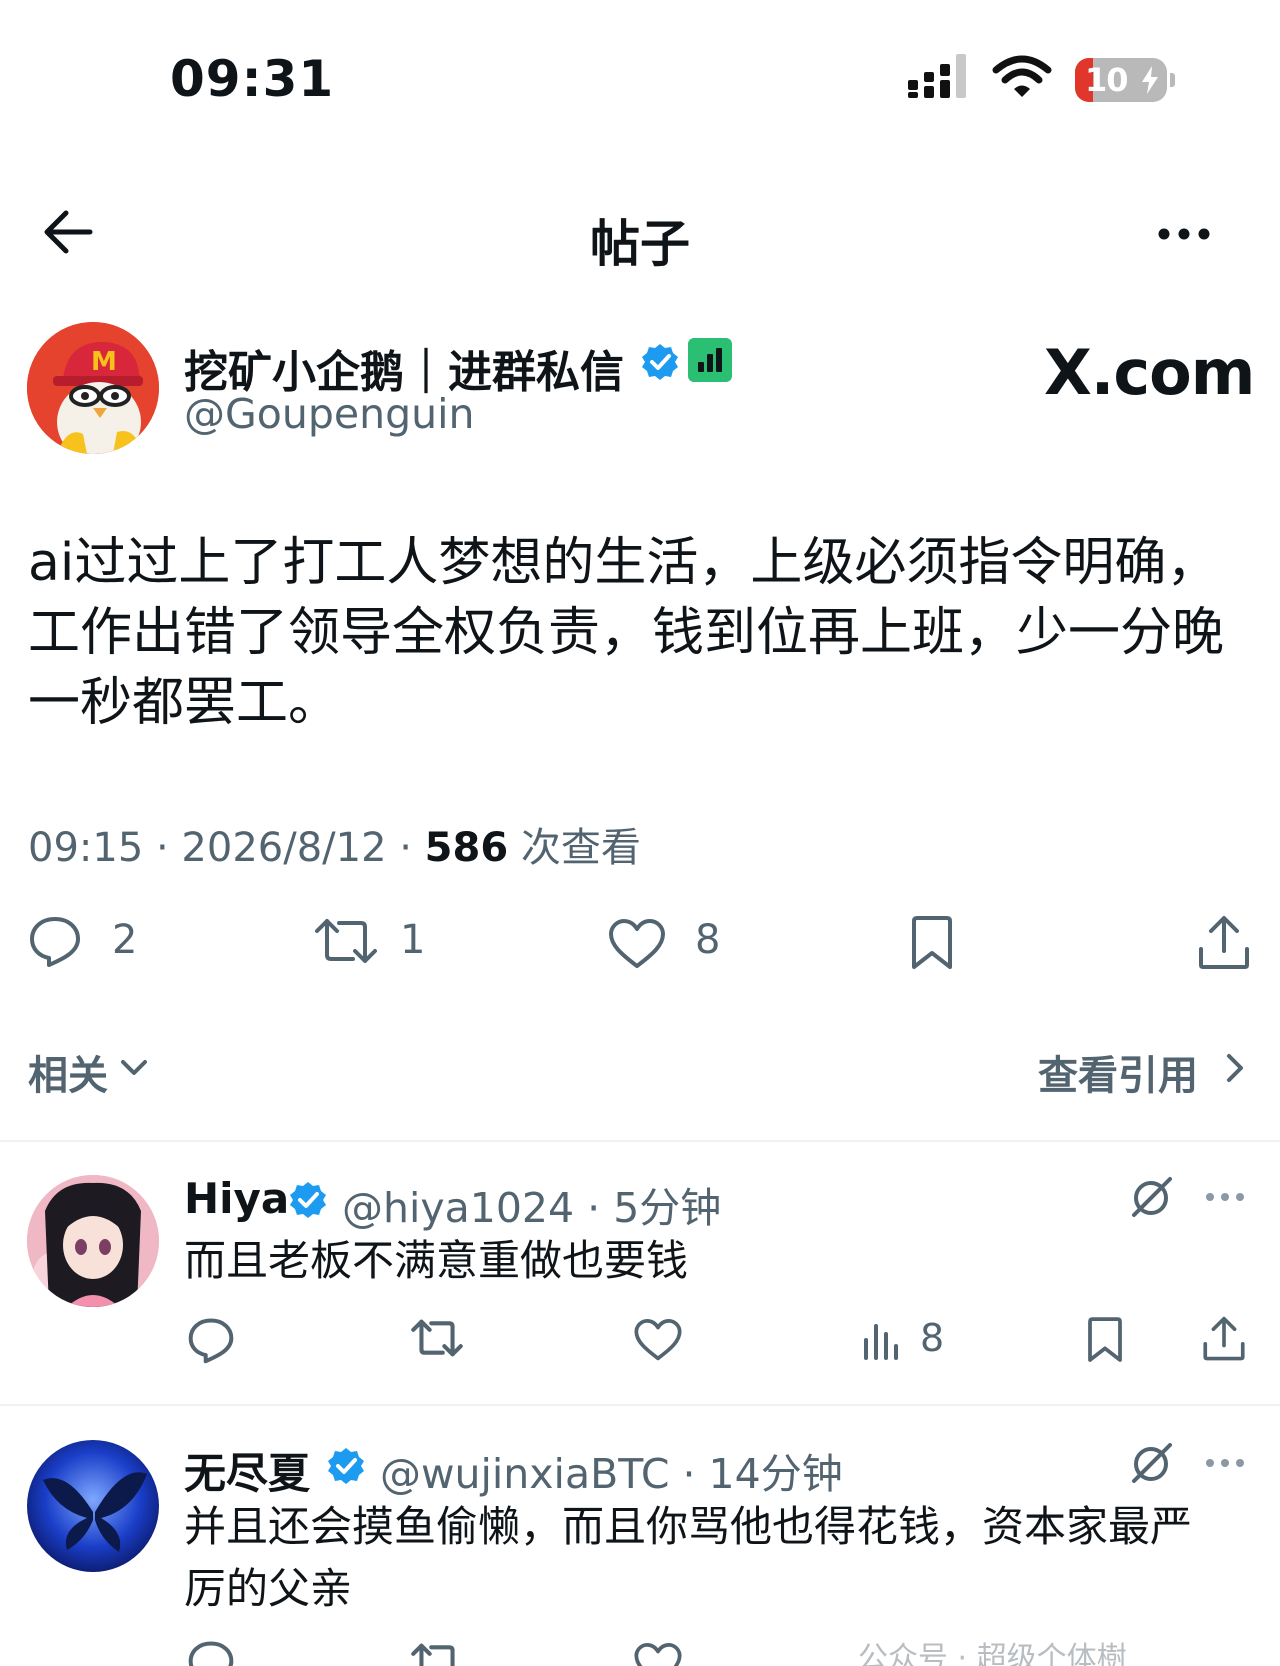 This screenshot has height=1666, width=1280. I want to click on reply-button, so click(55, 941).